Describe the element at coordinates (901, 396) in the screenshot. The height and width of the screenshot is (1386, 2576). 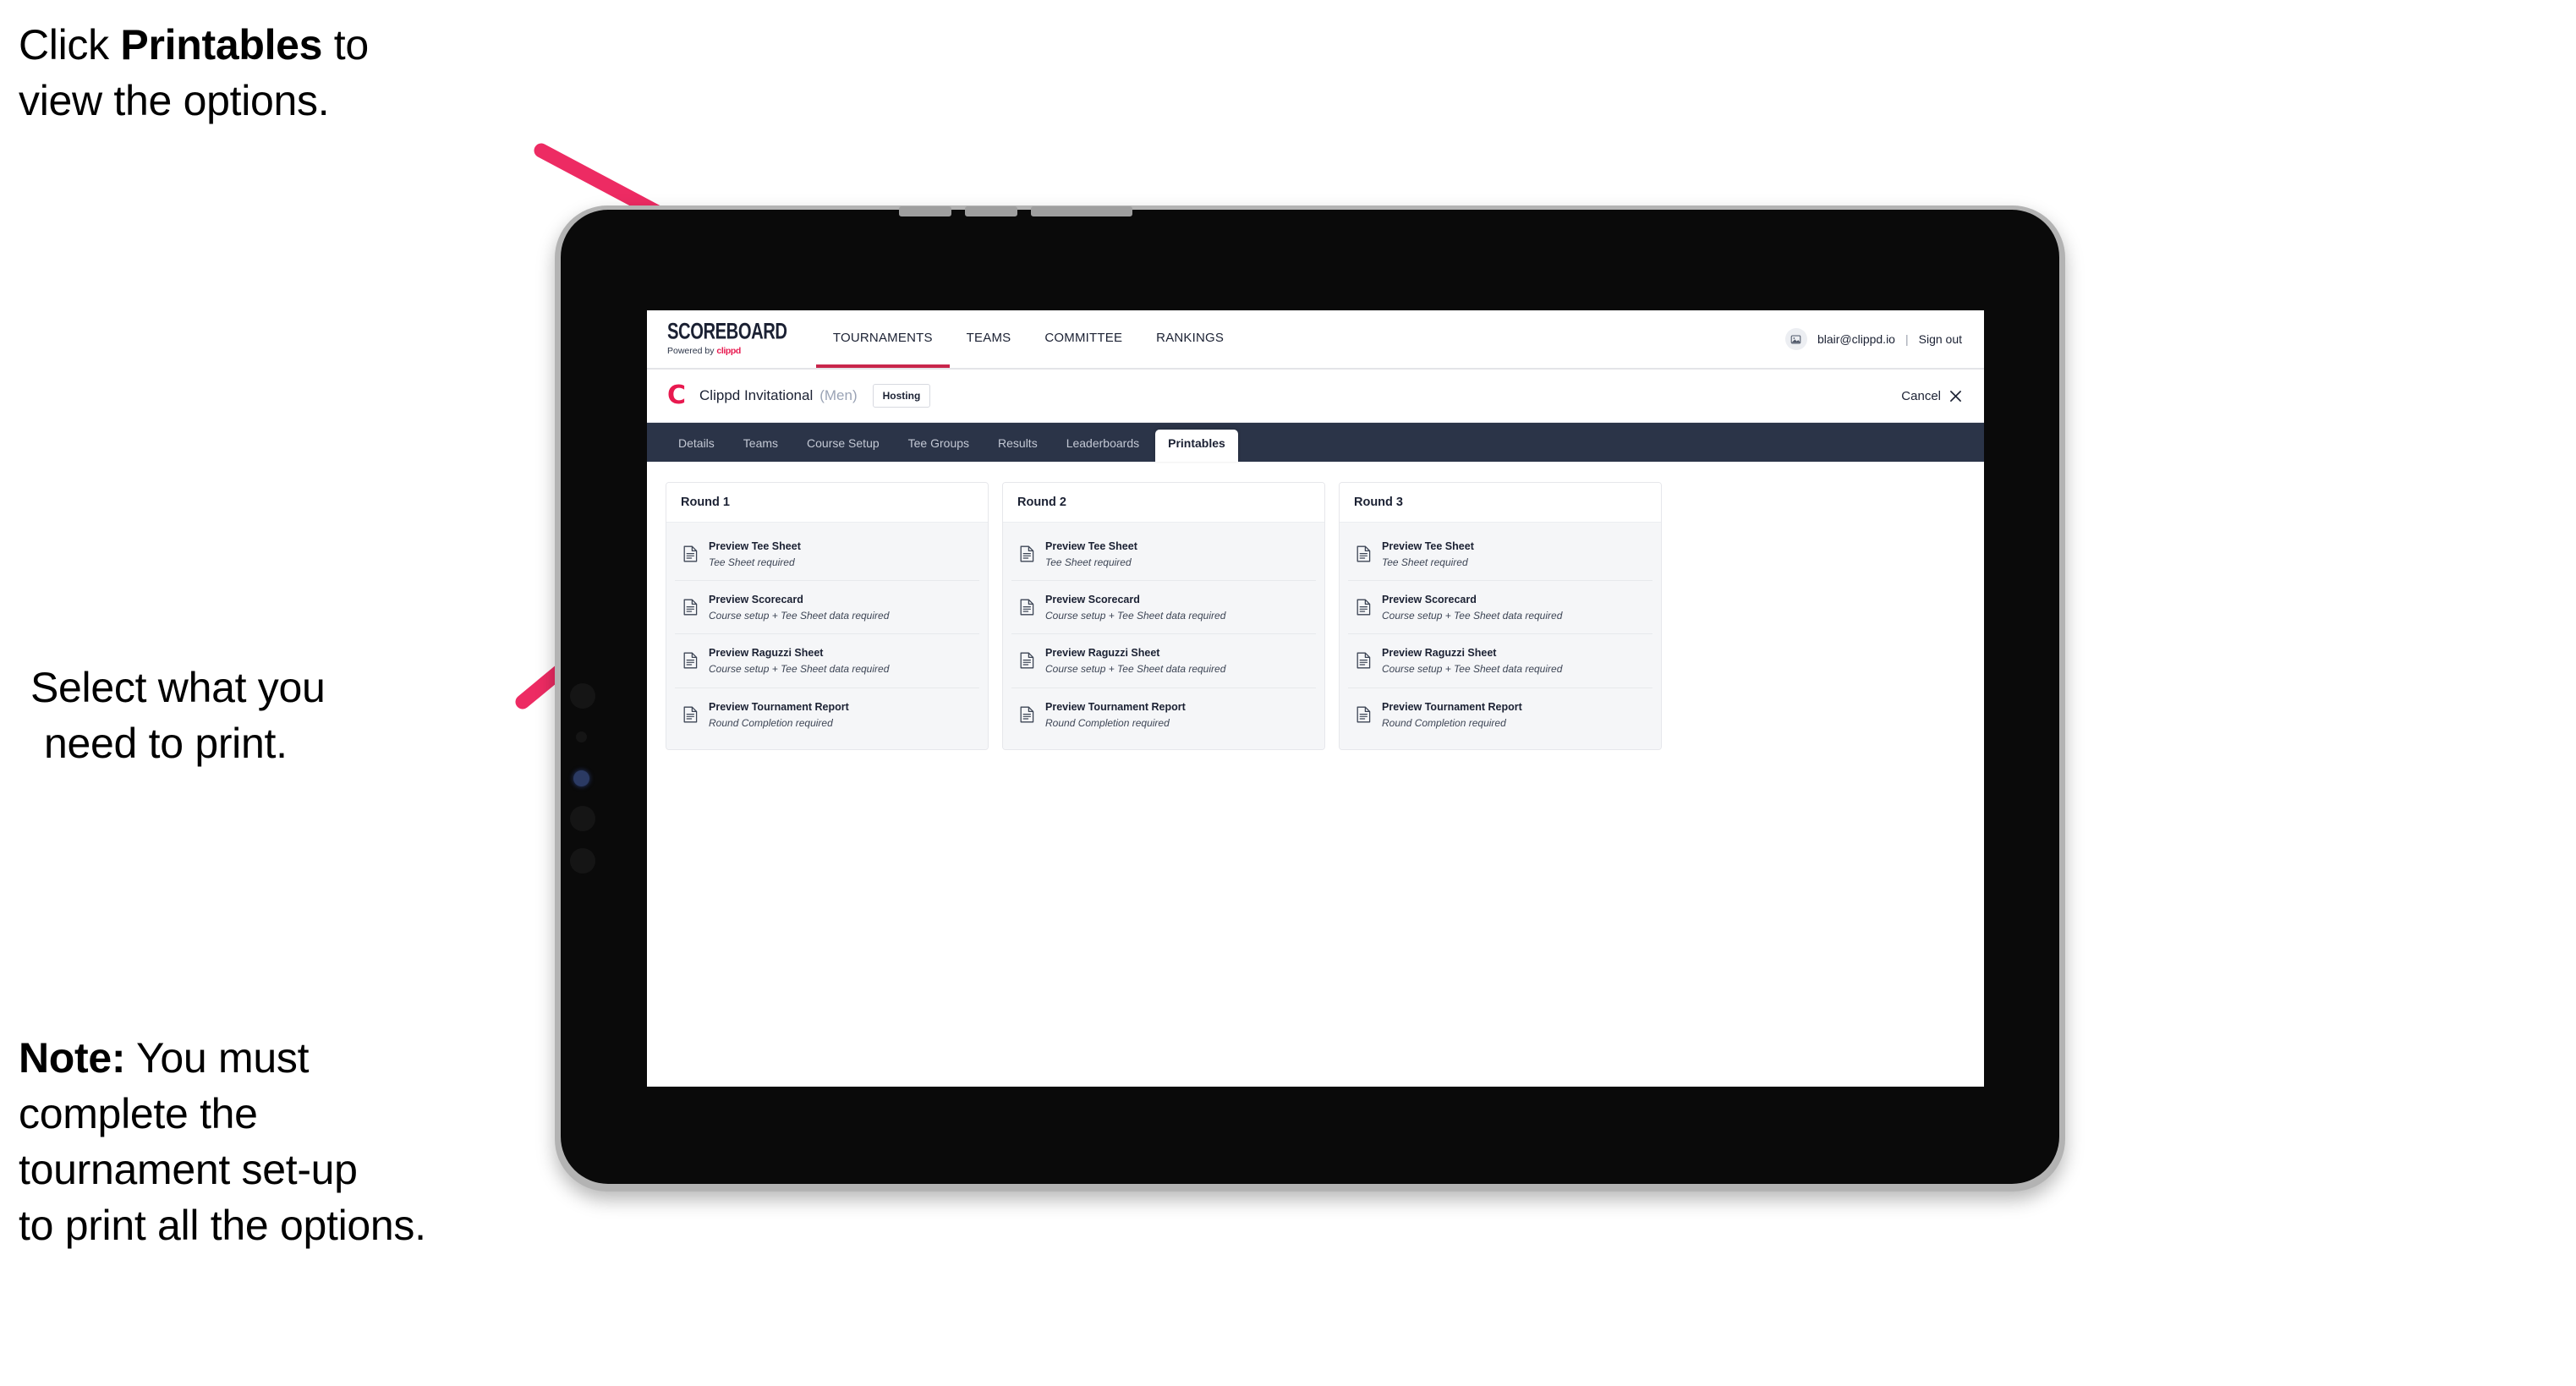
I see `status-badge: Hosting` at that location.